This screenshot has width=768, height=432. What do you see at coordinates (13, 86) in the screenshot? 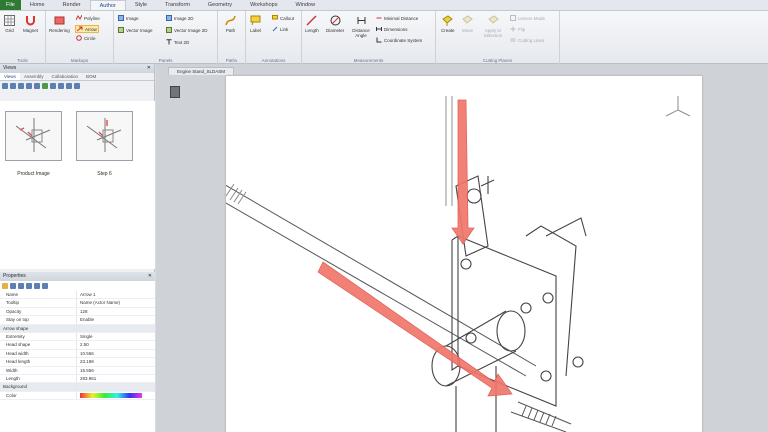
I see `zoom-icon` at bounding box center [13, 86].